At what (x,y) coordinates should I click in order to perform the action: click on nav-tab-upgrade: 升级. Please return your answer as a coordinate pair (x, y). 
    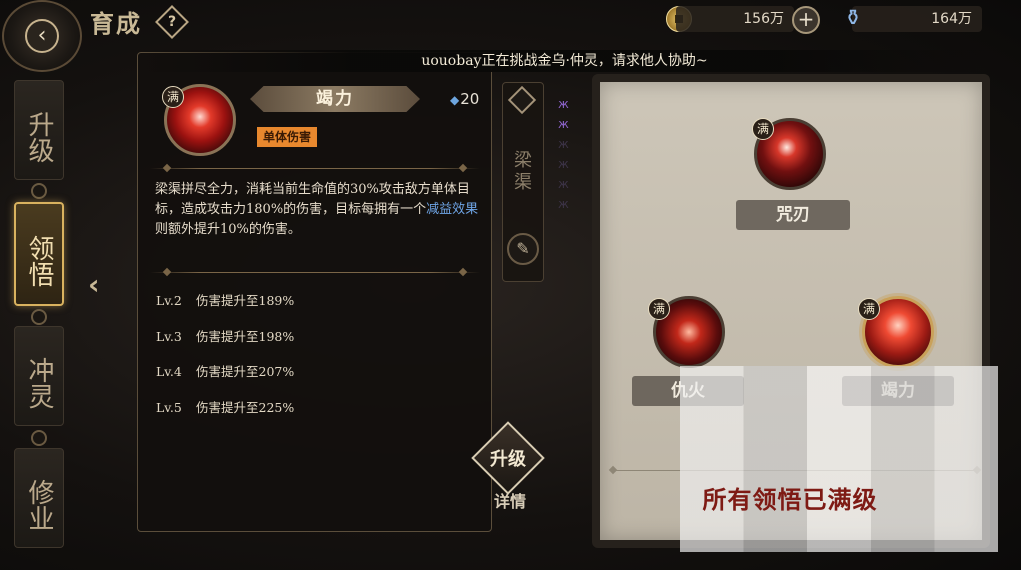
    Looking at the image, I should click on (39, 130).